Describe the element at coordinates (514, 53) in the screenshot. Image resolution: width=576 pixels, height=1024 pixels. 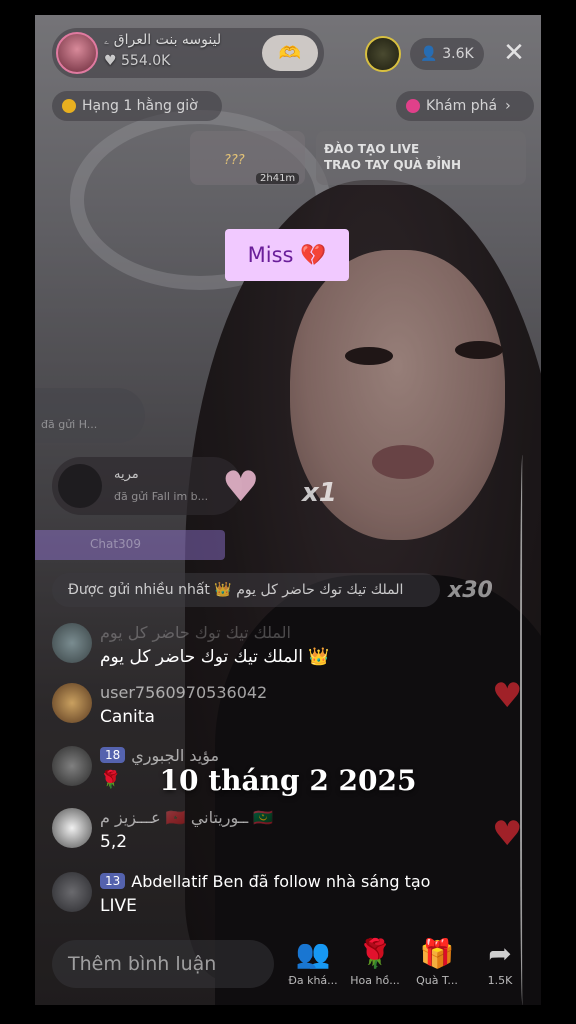
I see `close-icon: ✕` at that location.